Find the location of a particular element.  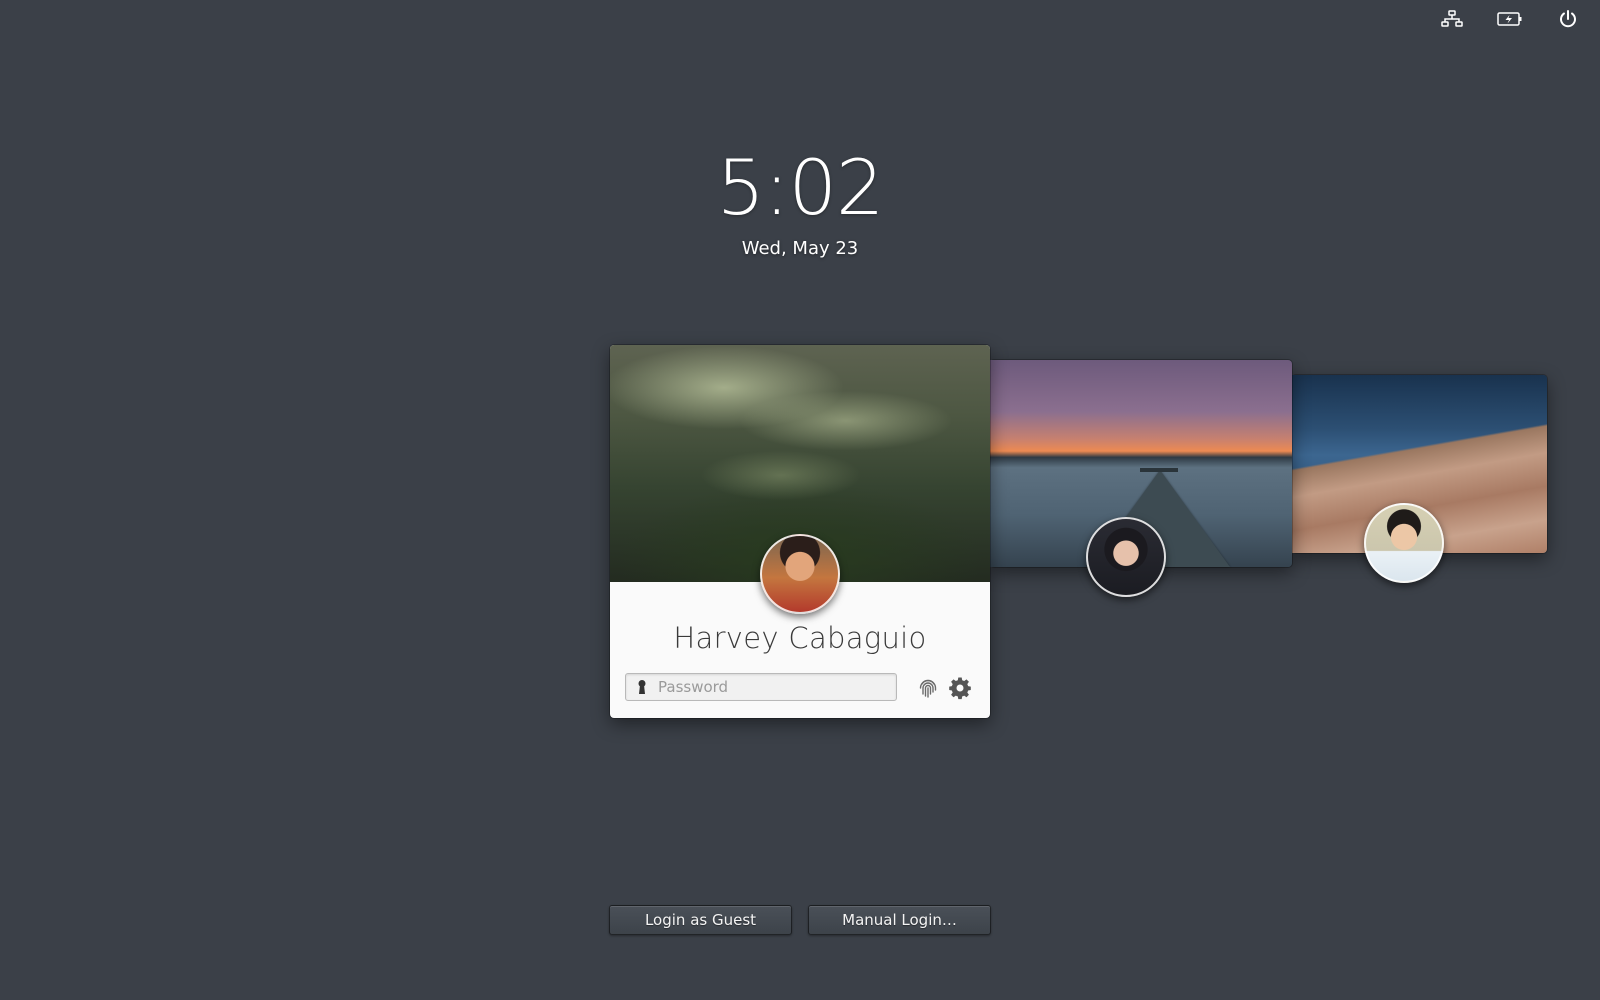

network-wired-icon is located at coordinates (1452, 19).